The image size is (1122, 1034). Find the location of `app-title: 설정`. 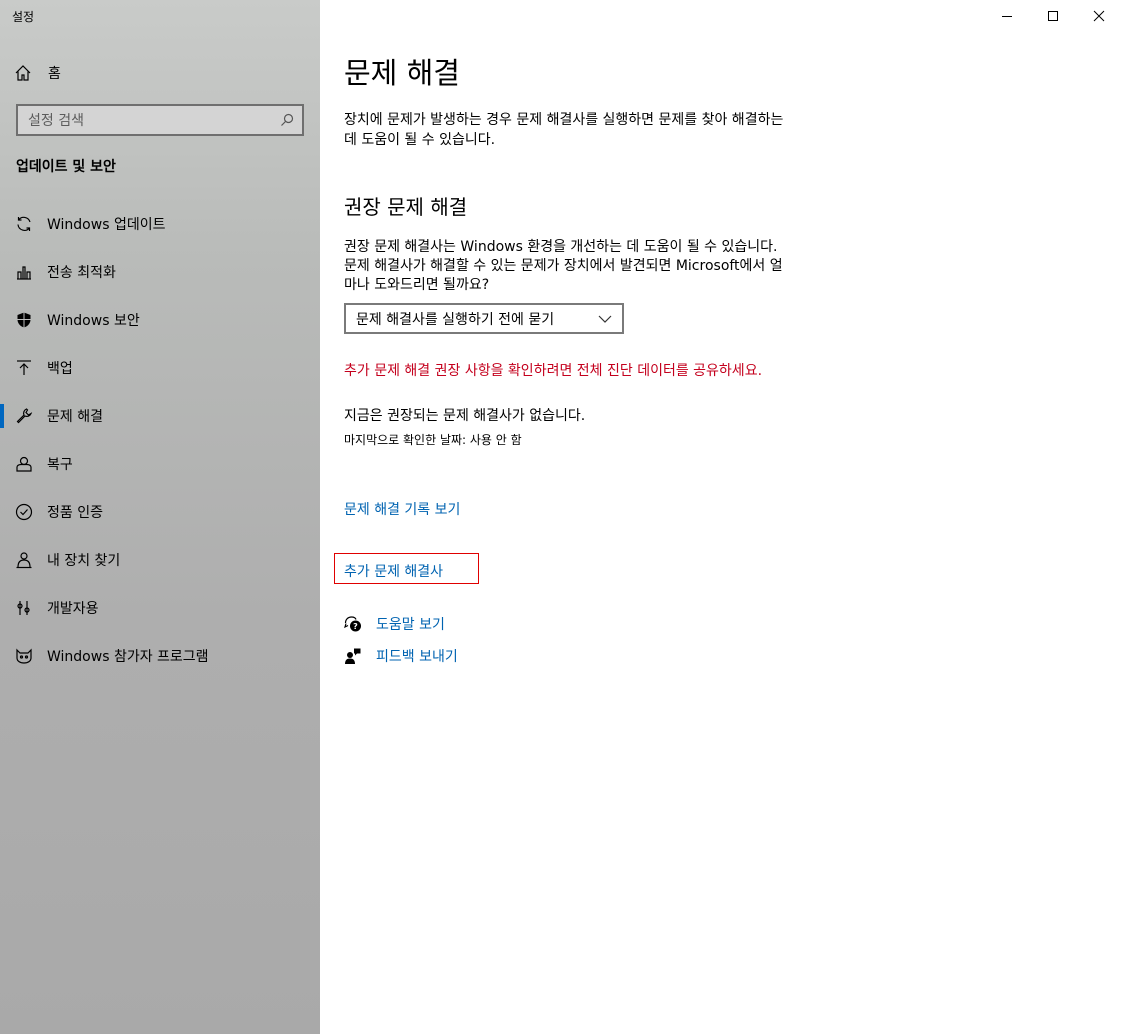

app-title: 설정 is located at coordinates (23, 17).